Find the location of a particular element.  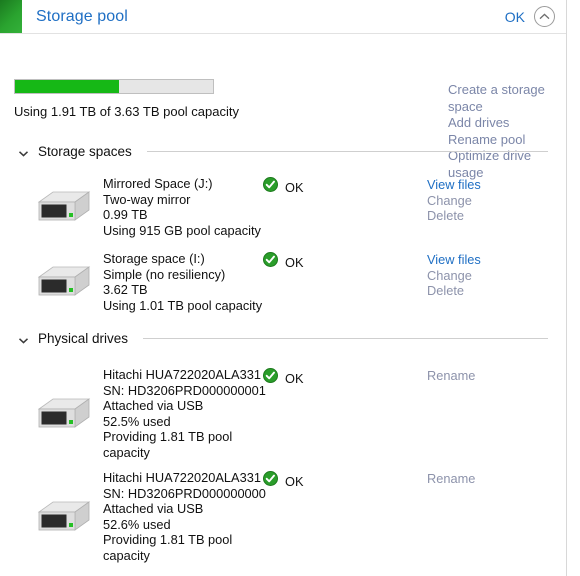

chevron-up-icon is located at coordinates (544, 17).